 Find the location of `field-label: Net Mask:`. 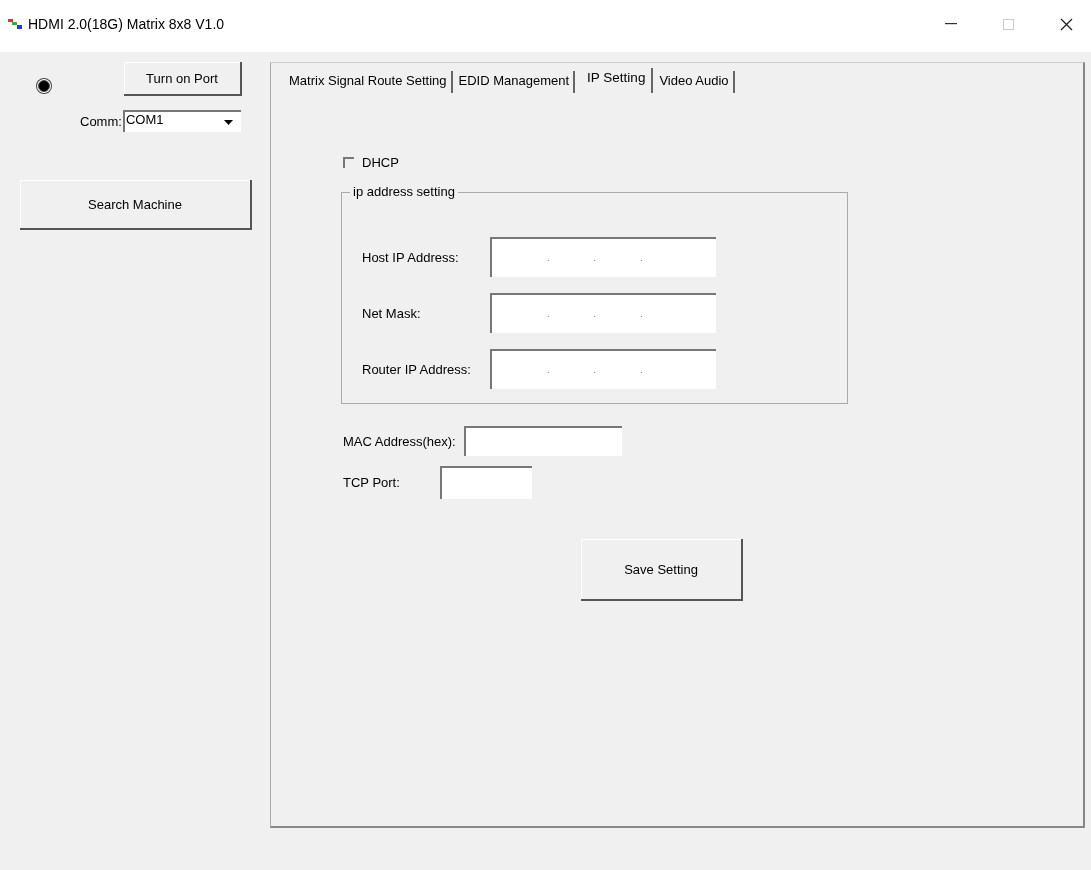

field-label: Net Mask: is located at coordinates (391, 313).